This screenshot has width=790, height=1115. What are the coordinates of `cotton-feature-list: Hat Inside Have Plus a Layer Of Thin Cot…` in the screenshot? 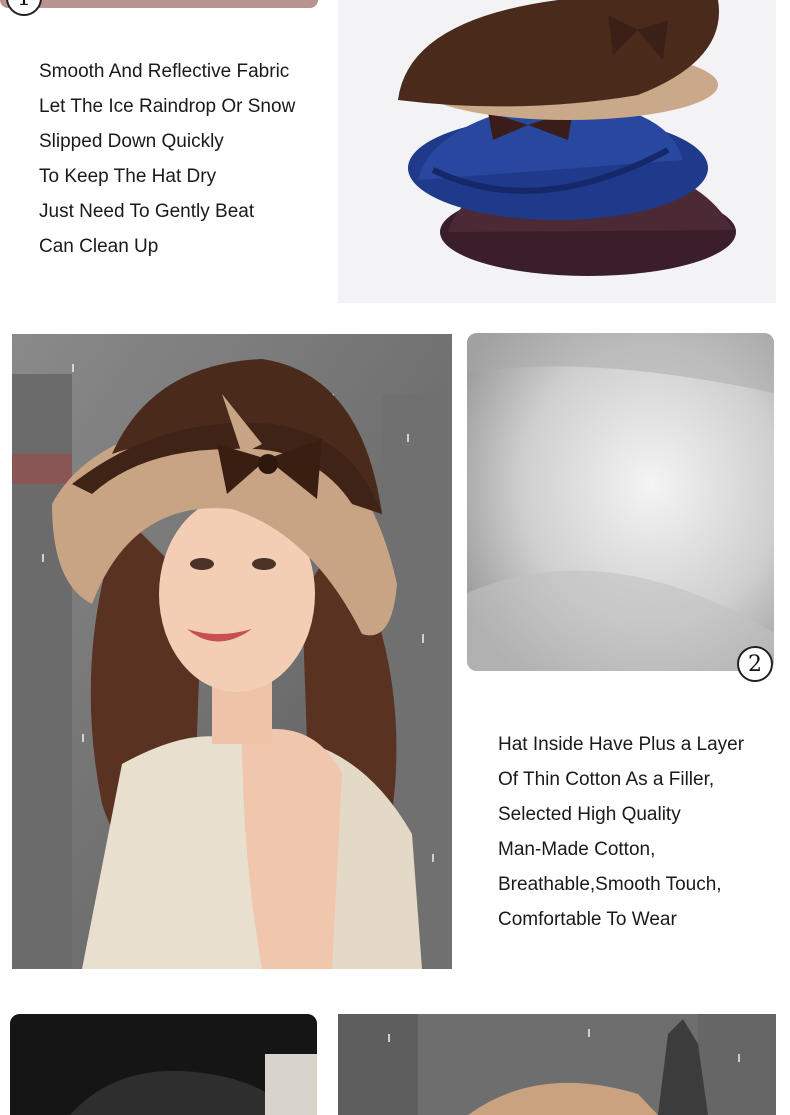 It's located at (621, 832).